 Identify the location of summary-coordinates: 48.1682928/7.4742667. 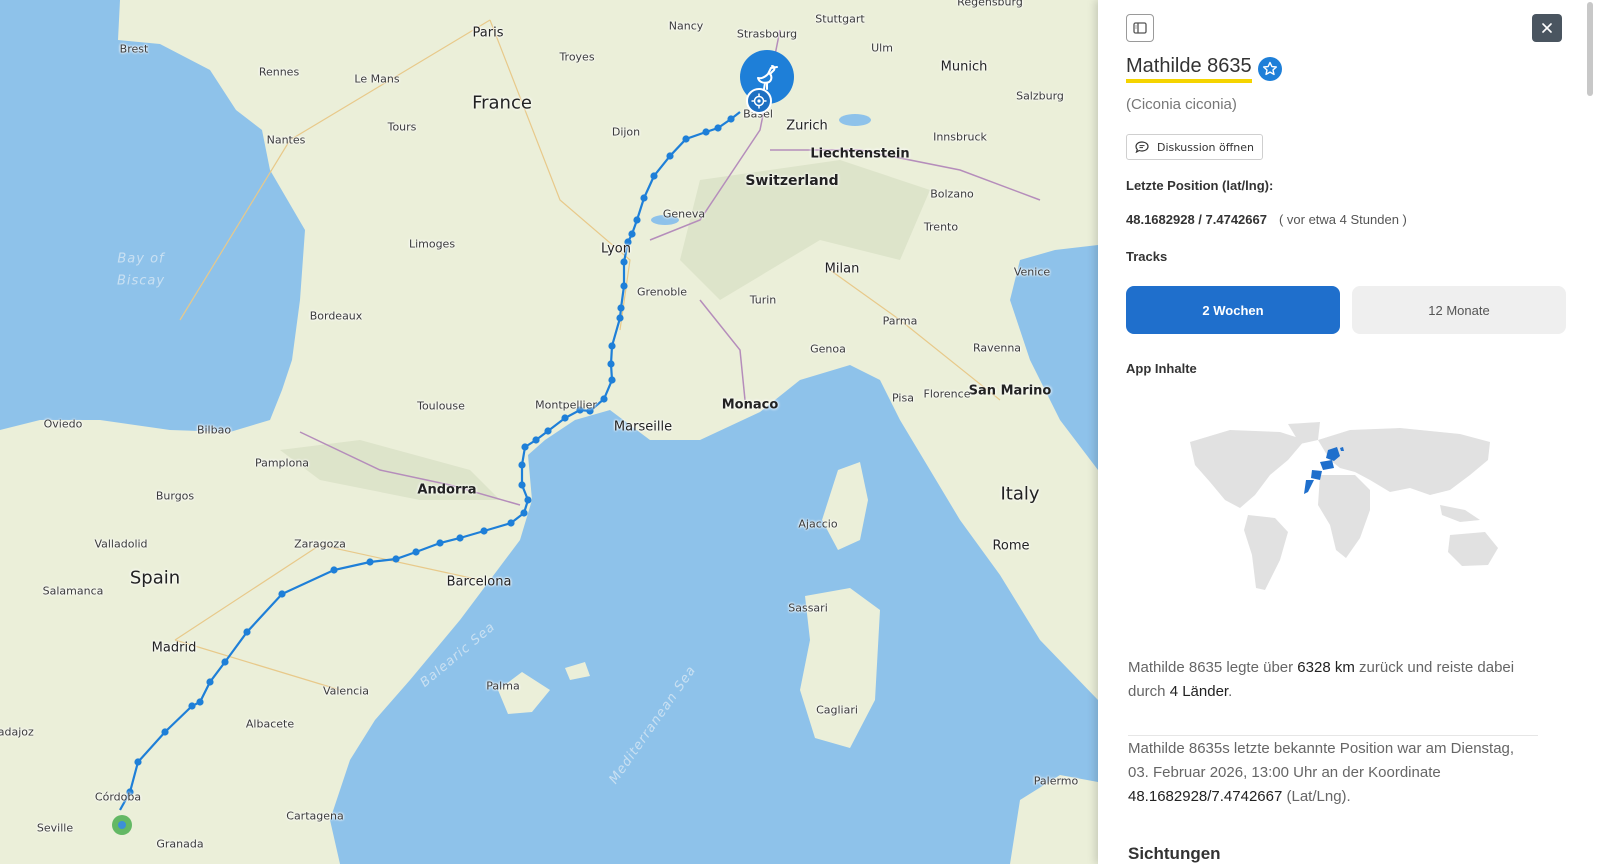
(1205, 796).